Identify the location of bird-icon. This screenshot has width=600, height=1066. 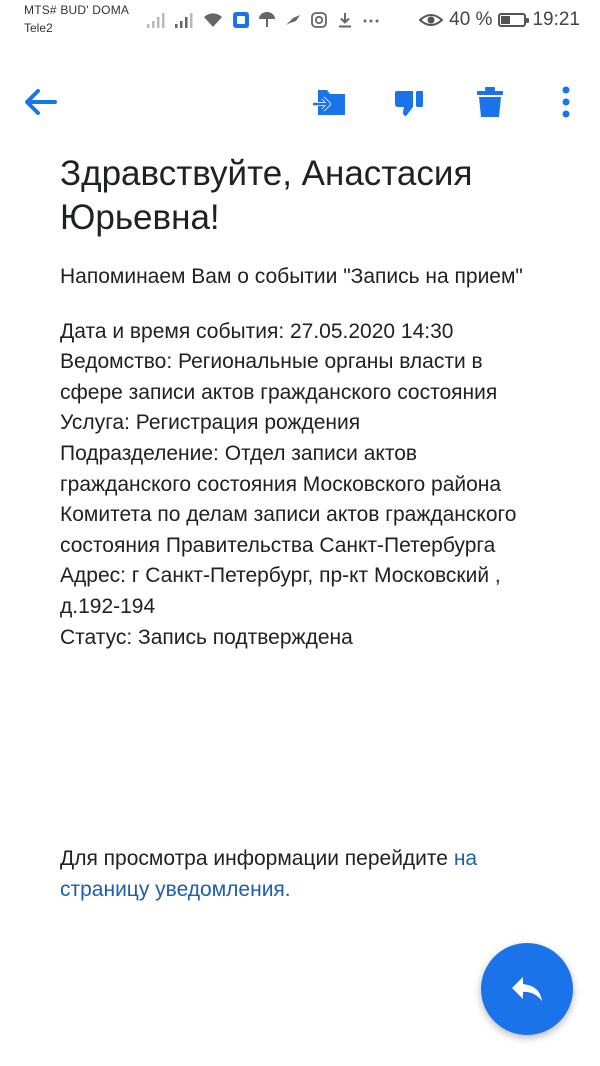
(293, 20).